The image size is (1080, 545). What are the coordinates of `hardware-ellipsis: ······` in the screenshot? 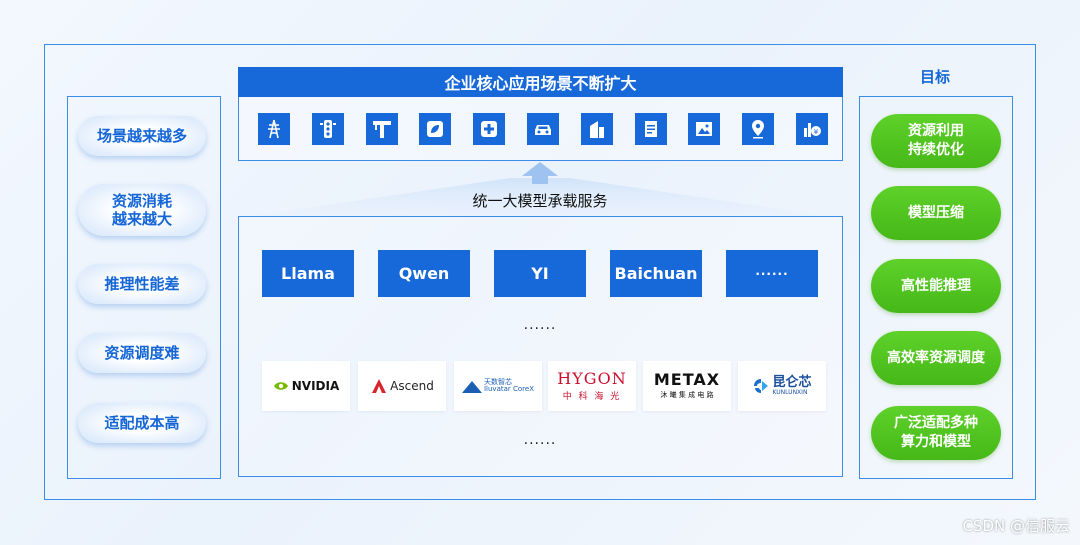 It's located at (540, 444).